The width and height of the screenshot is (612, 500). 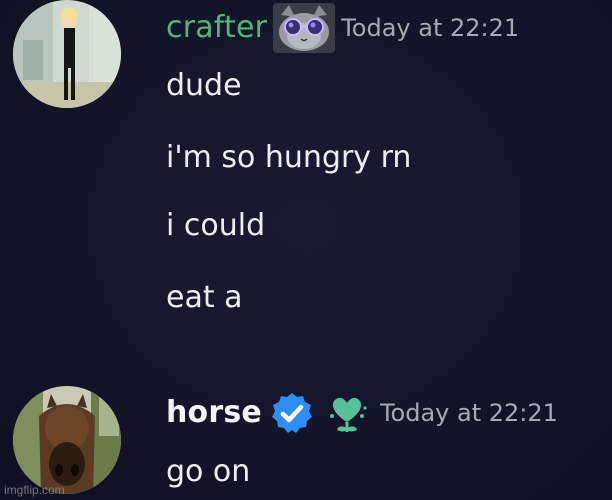 I want to click on verified-check-icon, so click(x=292, y=413).